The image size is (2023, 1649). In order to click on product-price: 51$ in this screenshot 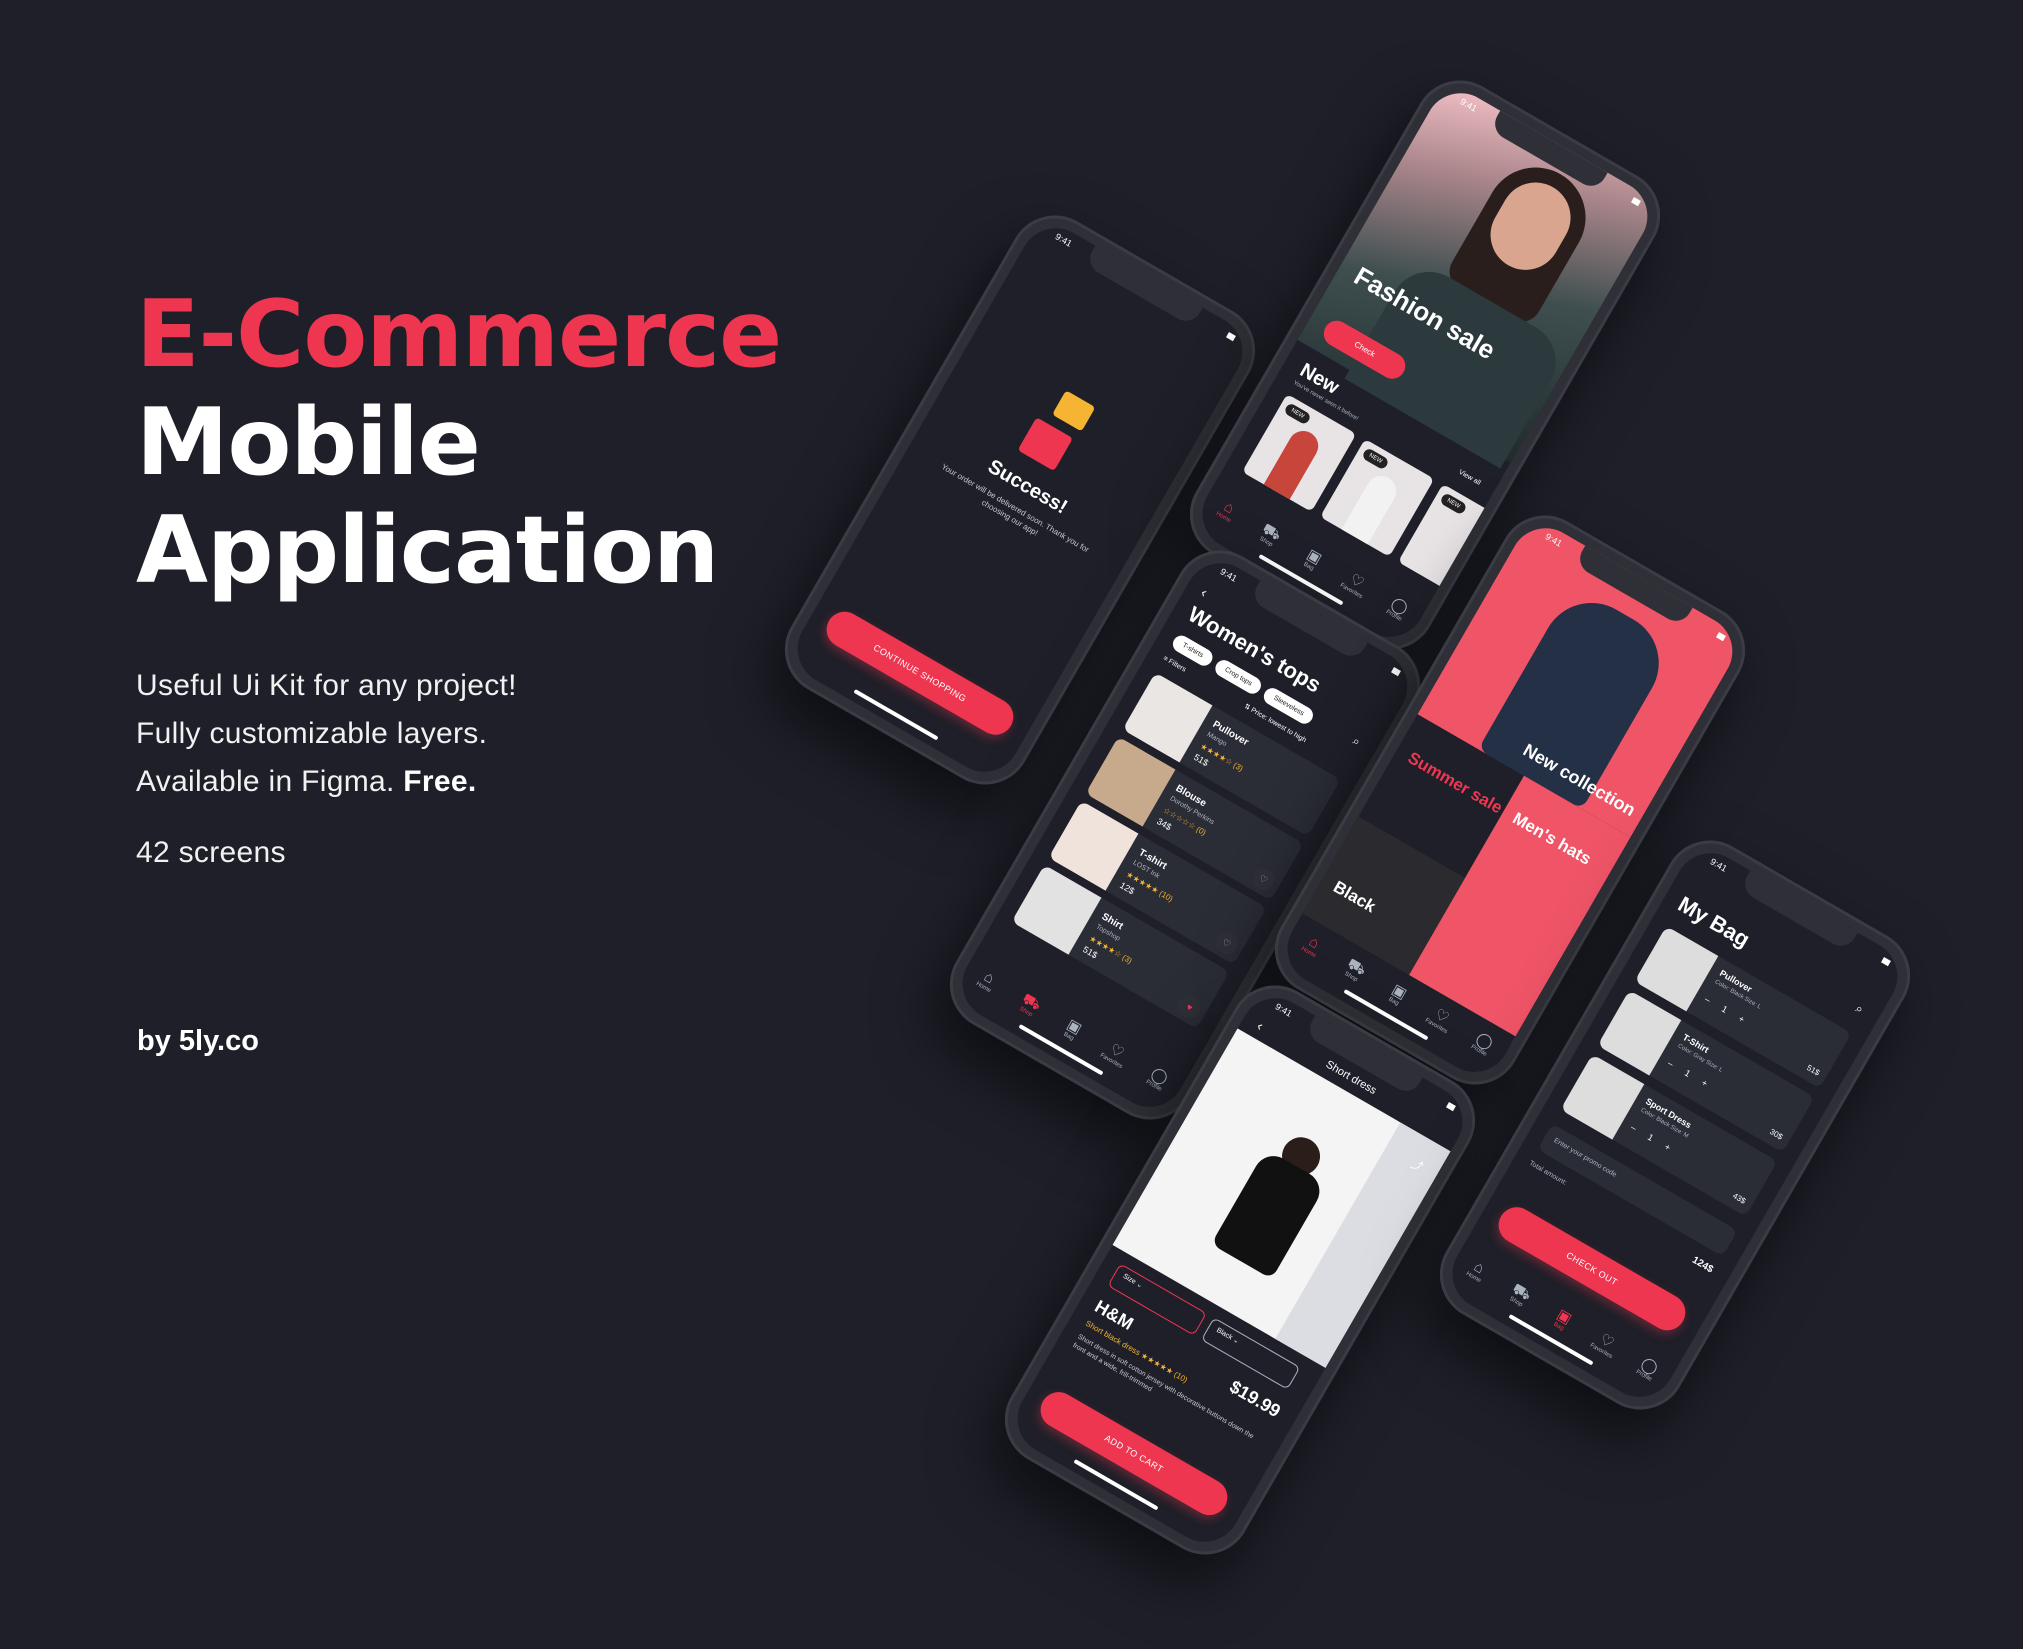, I will do `click(1813, 1070)`.